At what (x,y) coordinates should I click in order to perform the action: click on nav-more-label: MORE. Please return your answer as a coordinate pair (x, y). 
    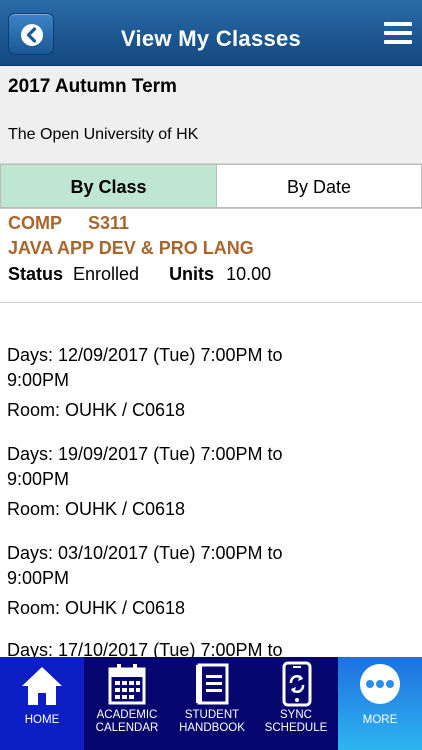
    Looking at the image, I should click on (380, 720).